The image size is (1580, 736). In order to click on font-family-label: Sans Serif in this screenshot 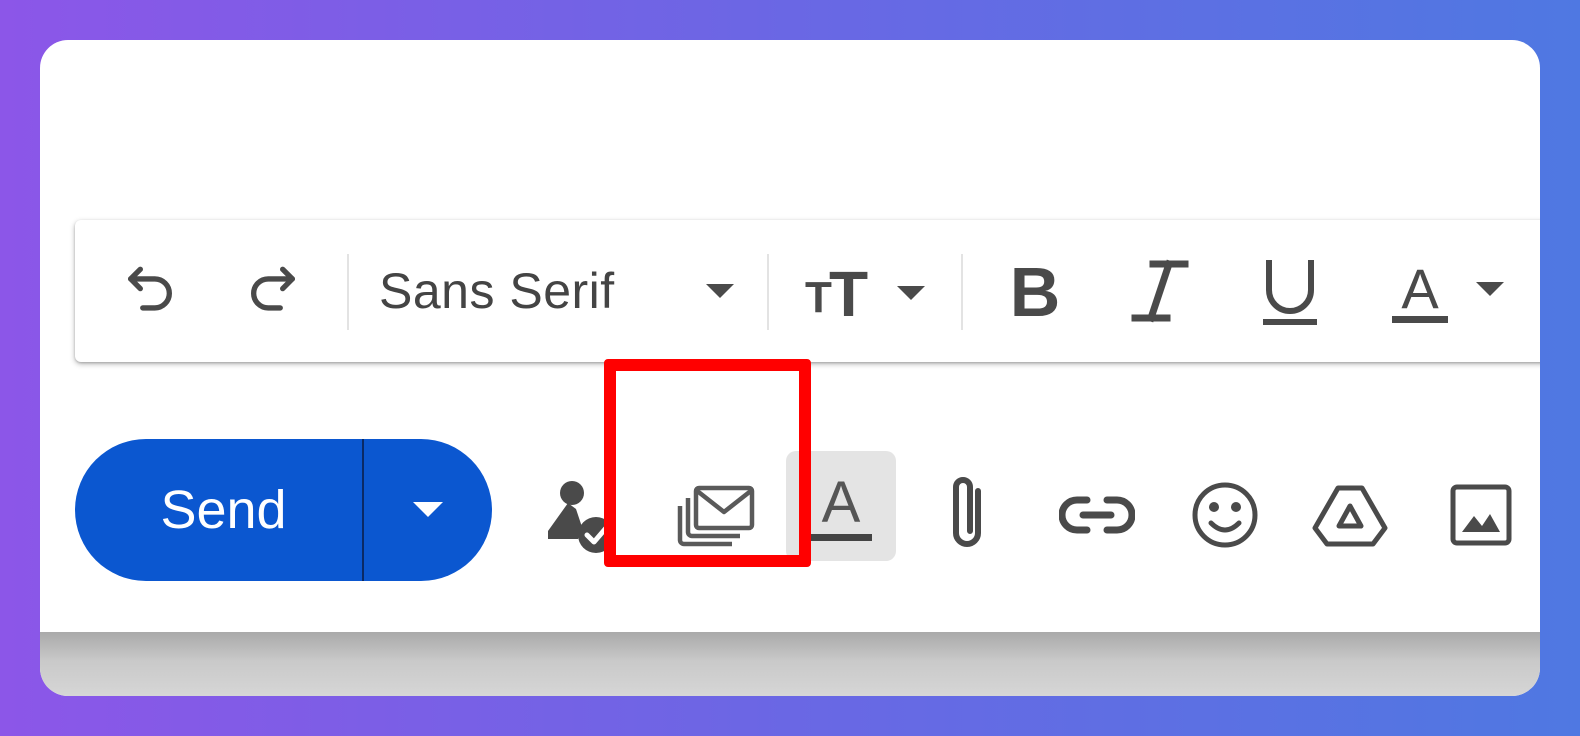, I will do `click(497, 291)`.